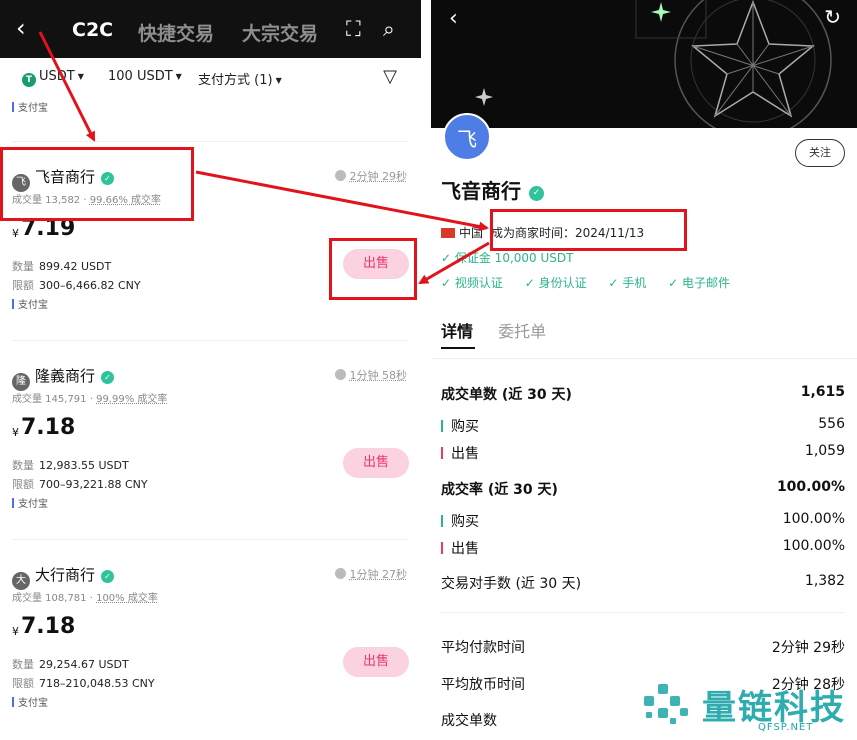 The height and width of the screenshot is (740, 857). I want to click on limit: 限额 718–210,048.53 CNY, so click(83, 683).